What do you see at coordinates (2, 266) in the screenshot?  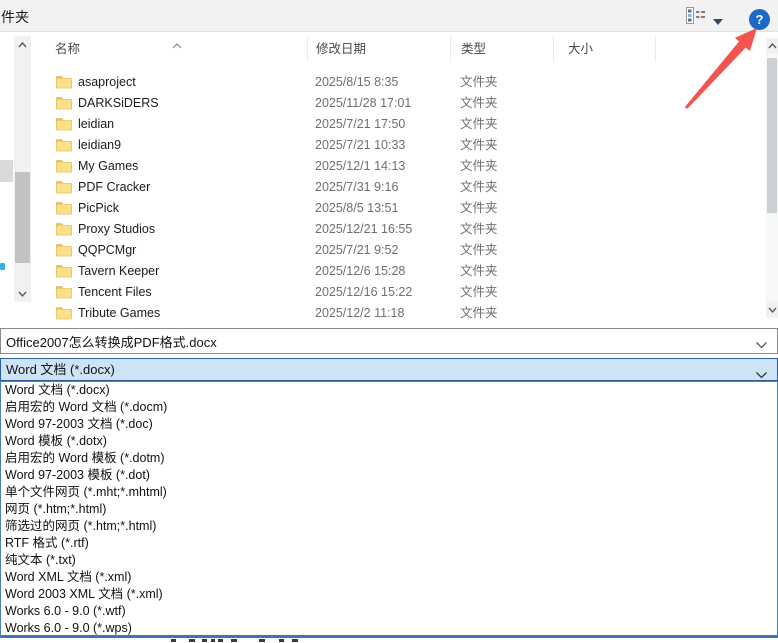 I see `nav-icon-sliver` at bounding box center [2, 266].